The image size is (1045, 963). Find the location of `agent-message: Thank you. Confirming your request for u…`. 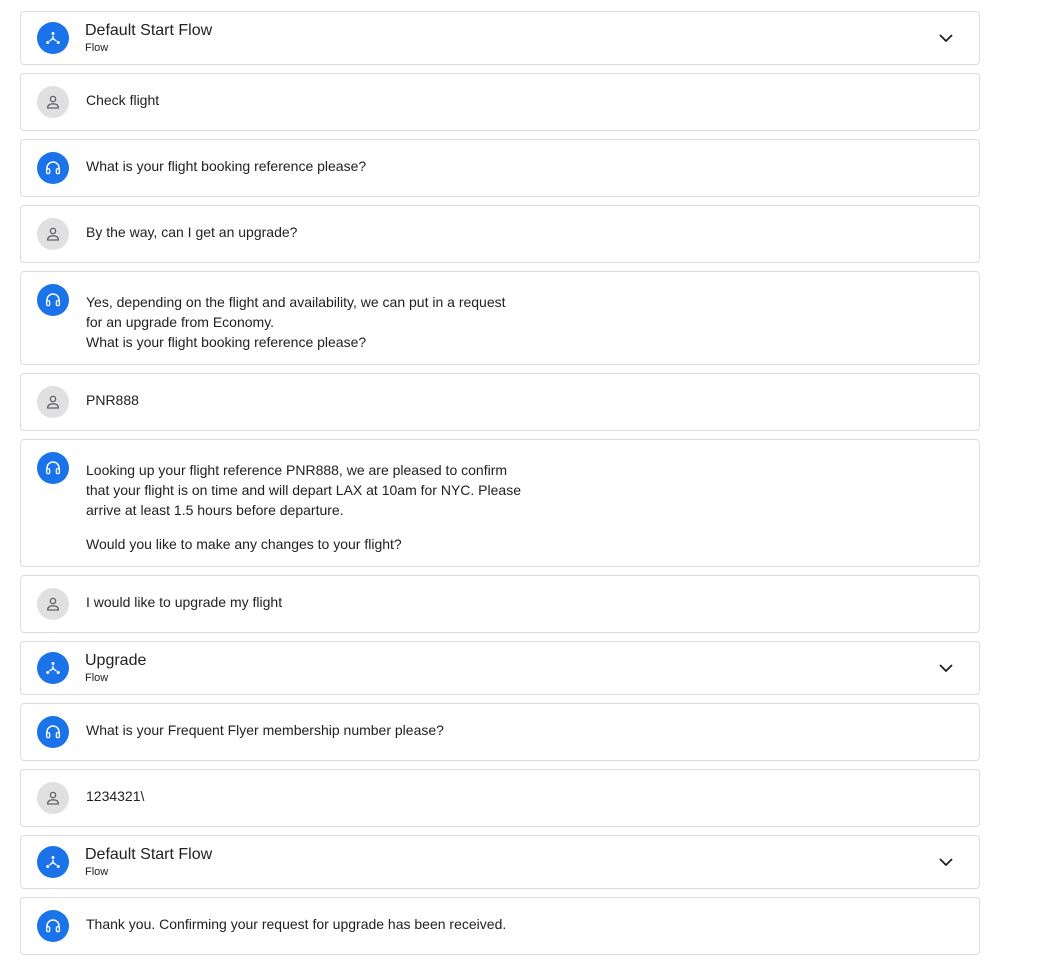

agent-message: Thank you. Confirming your request for u… is located at coordinates (296, 922).